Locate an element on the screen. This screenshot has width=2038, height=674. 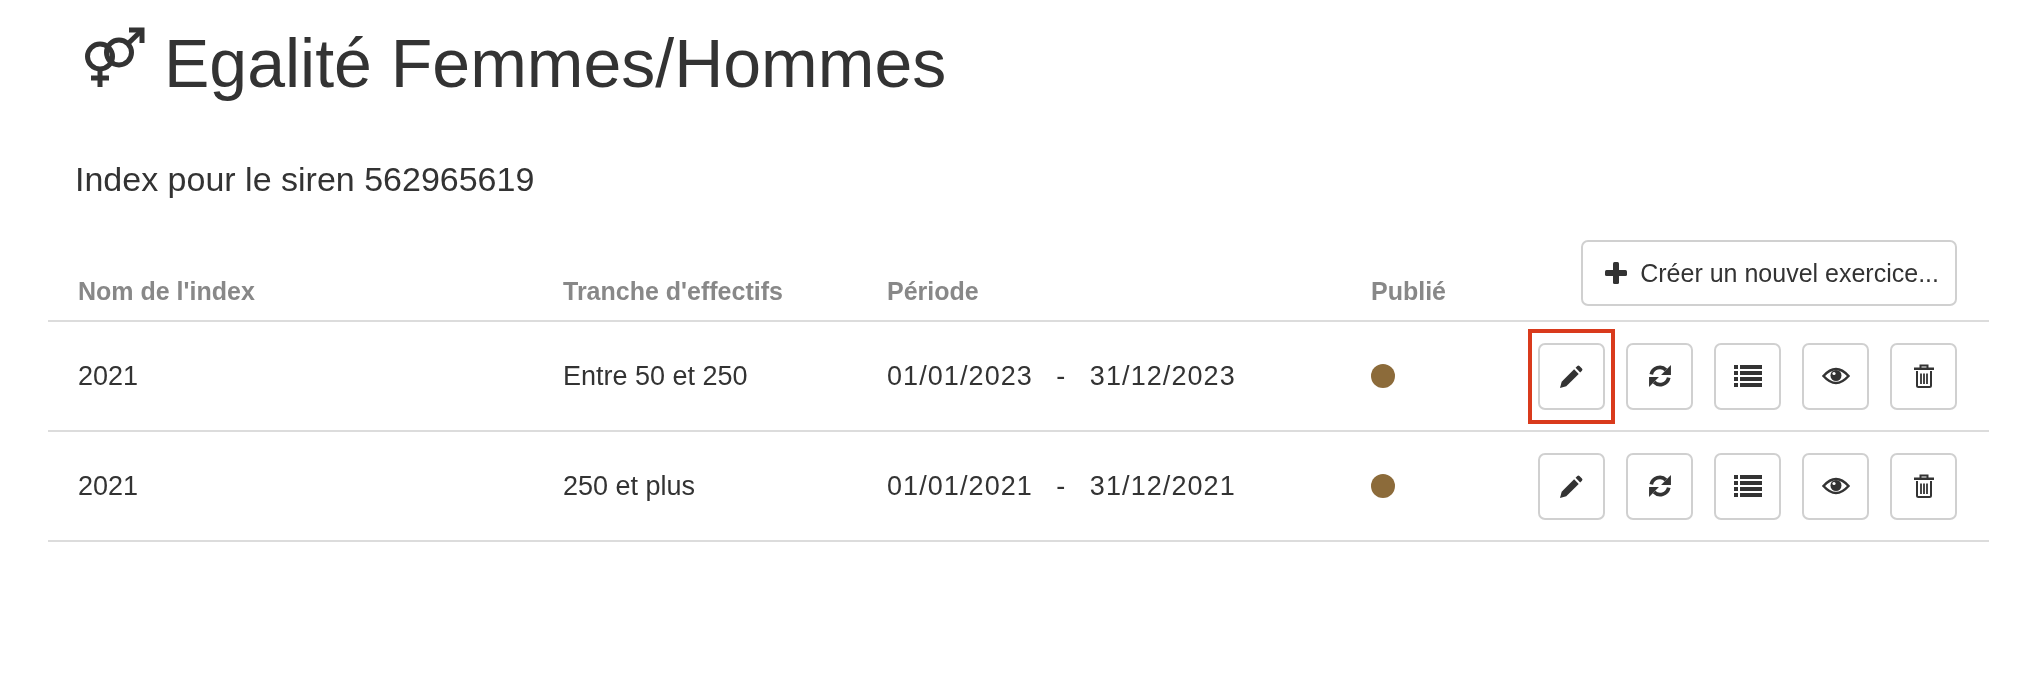
column-header: Publié is located at coordinates (1408, 291).